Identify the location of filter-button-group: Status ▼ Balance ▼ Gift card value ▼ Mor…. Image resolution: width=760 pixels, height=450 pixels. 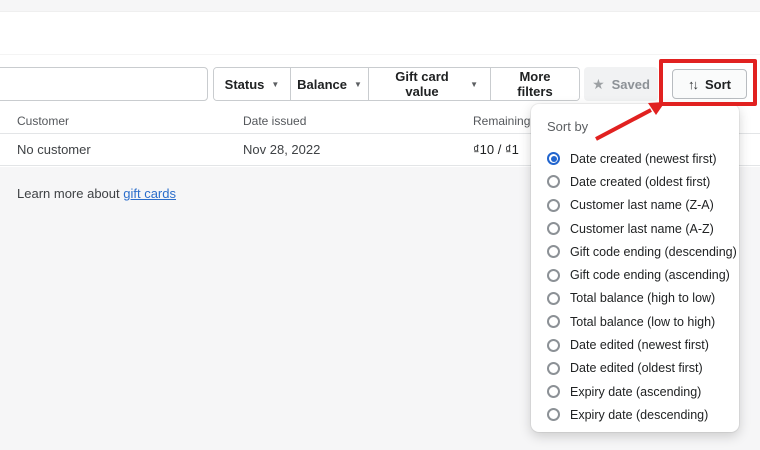
(396, 84).